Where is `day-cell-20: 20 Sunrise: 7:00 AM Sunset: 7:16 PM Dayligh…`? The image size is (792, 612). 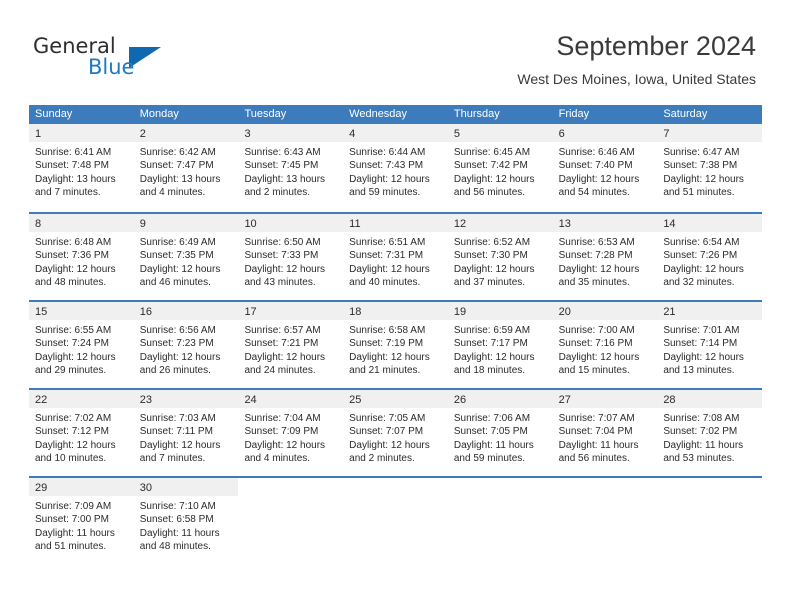
day-cell-20: 20 Sunrise: 7:00 AM Sunset: 7:16 PM Dayligh… is located at coordinates (605, 345).